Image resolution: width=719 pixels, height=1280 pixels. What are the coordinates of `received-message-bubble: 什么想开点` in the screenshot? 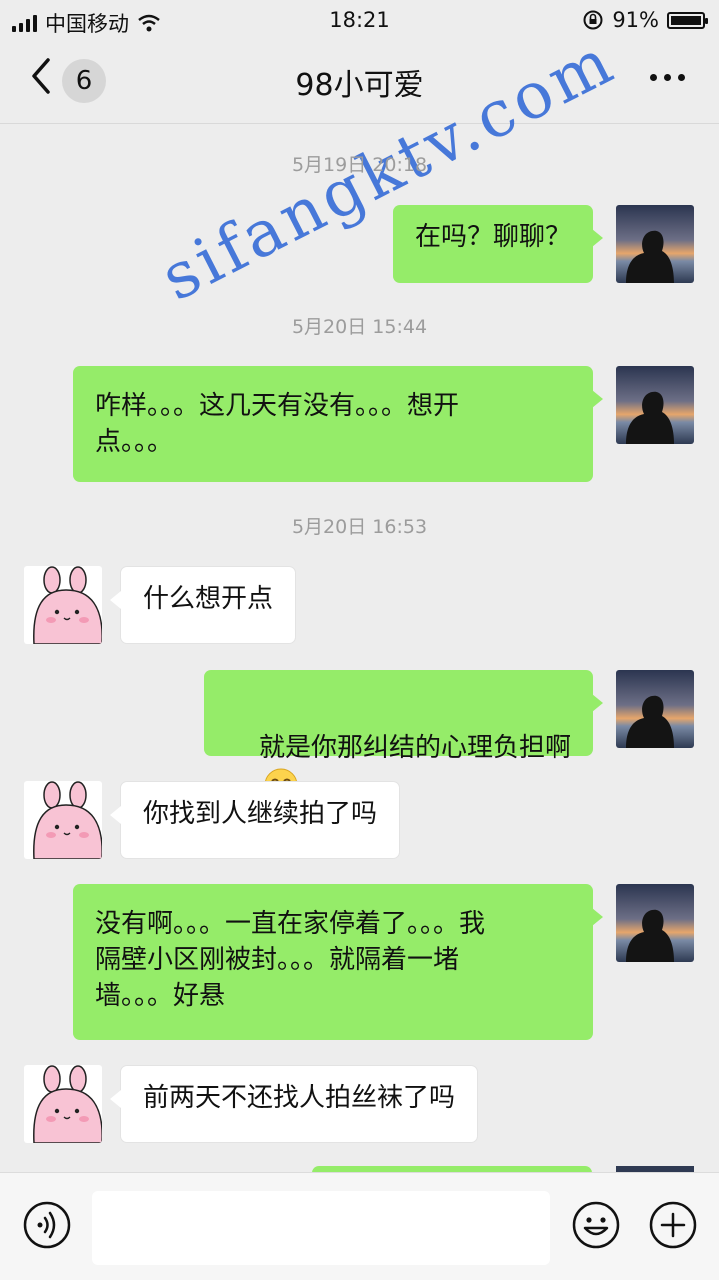 It's located at (203, 605).